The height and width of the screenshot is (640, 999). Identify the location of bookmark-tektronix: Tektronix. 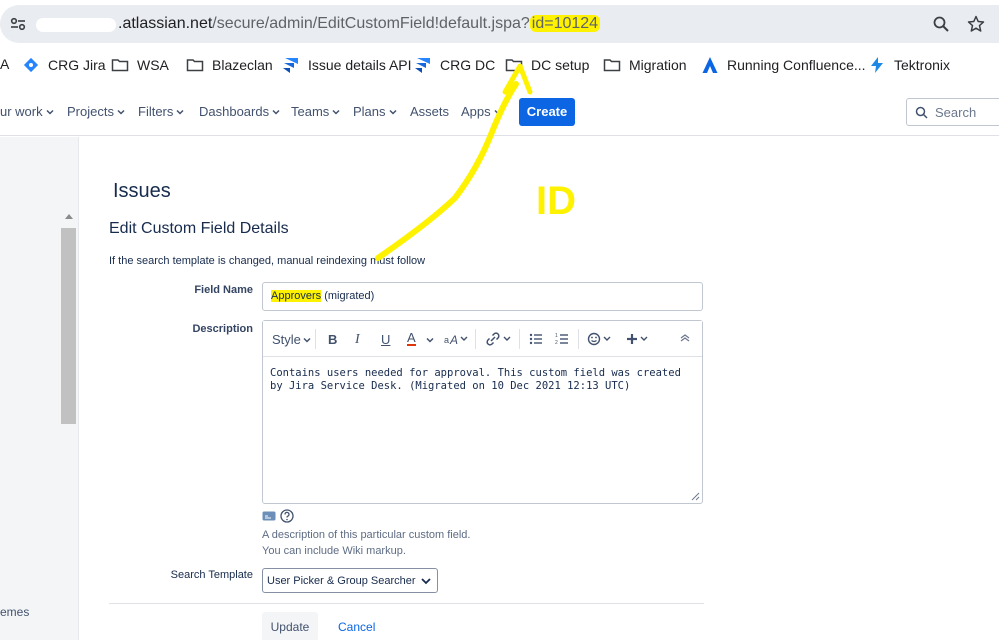
(909, 65).